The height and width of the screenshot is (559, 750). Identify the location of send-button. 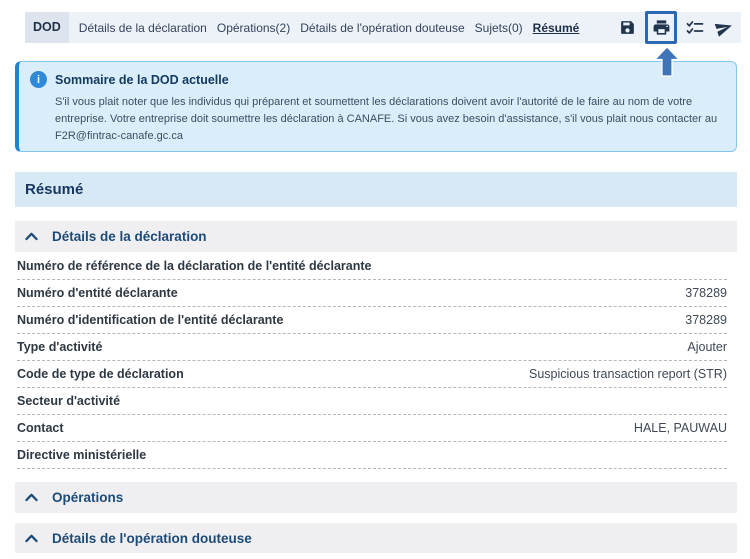
(724, 28).